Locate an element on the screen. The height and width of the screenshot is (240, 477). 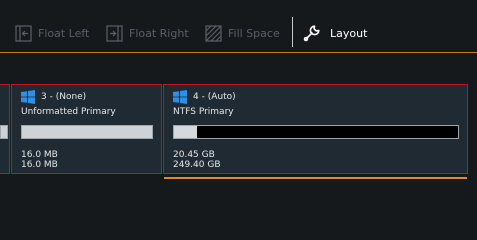
layout-label: Layout is located at coordinates (349, 33).